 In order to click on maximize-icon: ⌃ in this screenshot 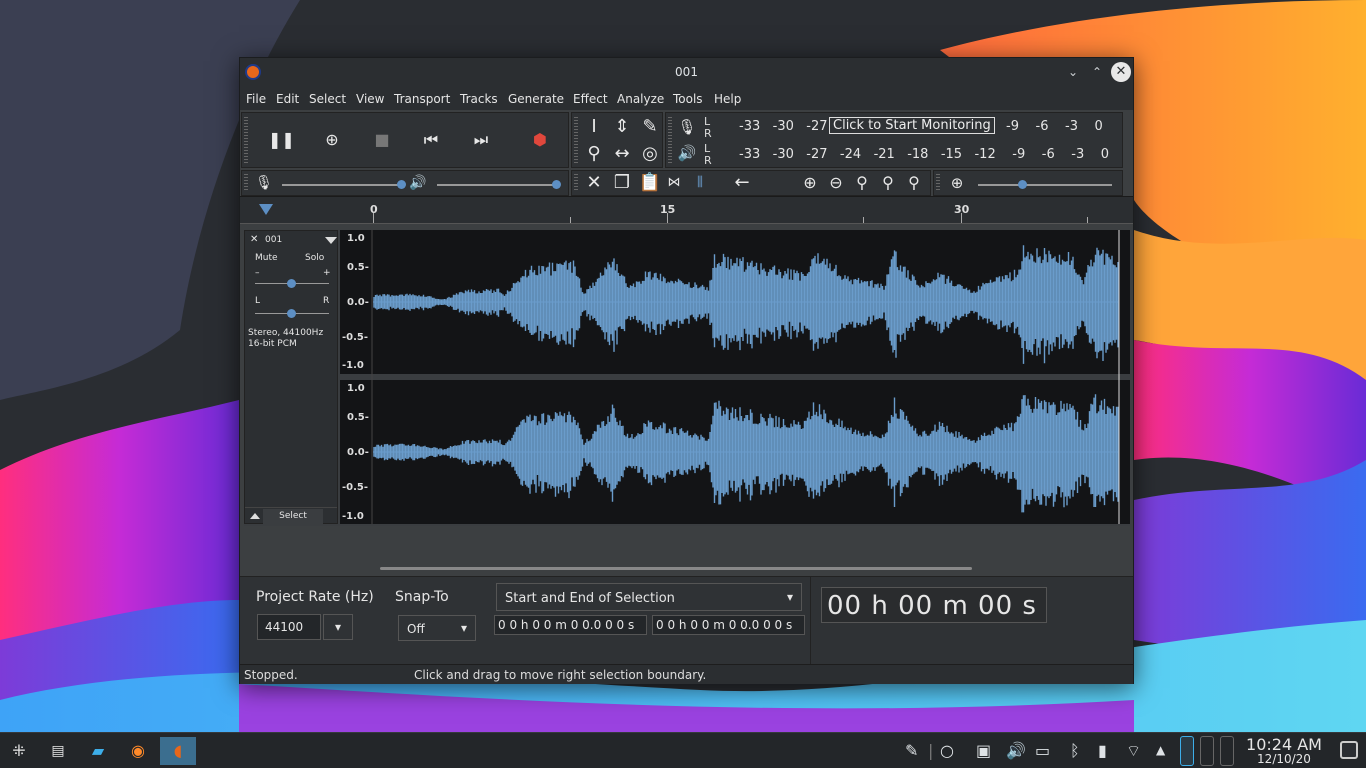, I will do `click(1097, 72)`.